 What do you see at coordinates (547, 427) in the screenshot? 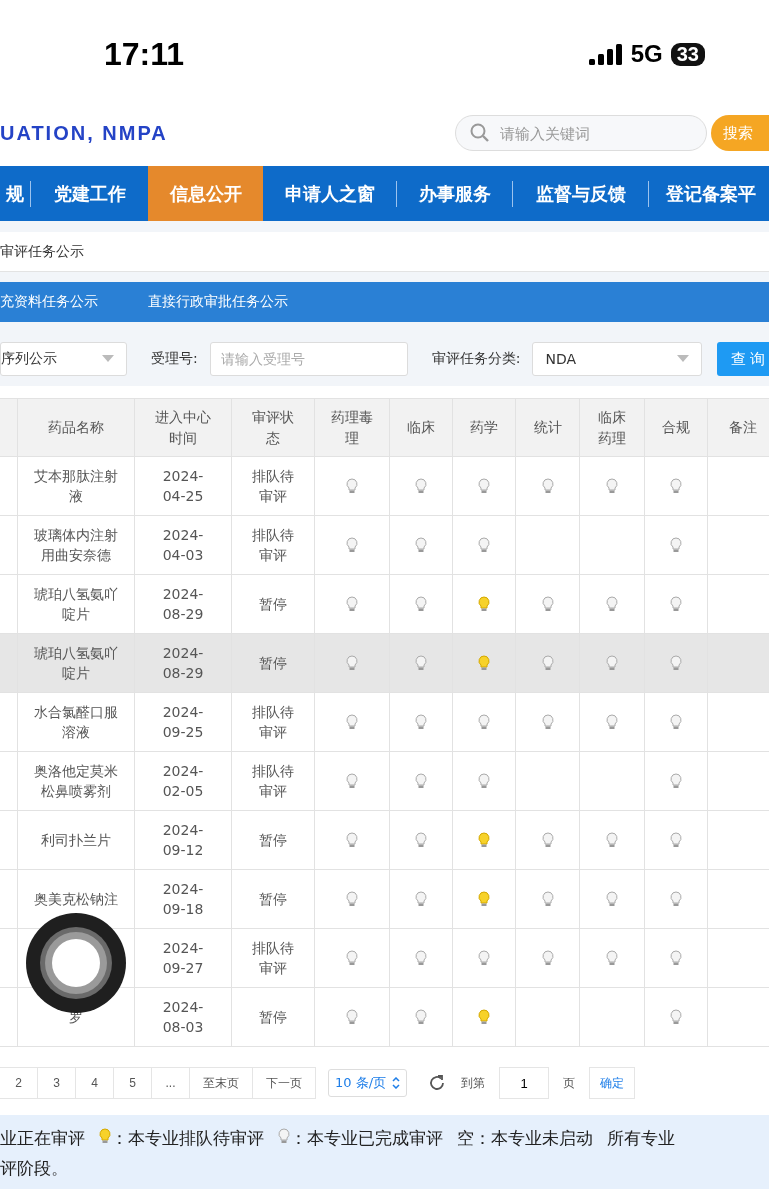
I see `column-header: 统计` at bounding box center [547, 427].